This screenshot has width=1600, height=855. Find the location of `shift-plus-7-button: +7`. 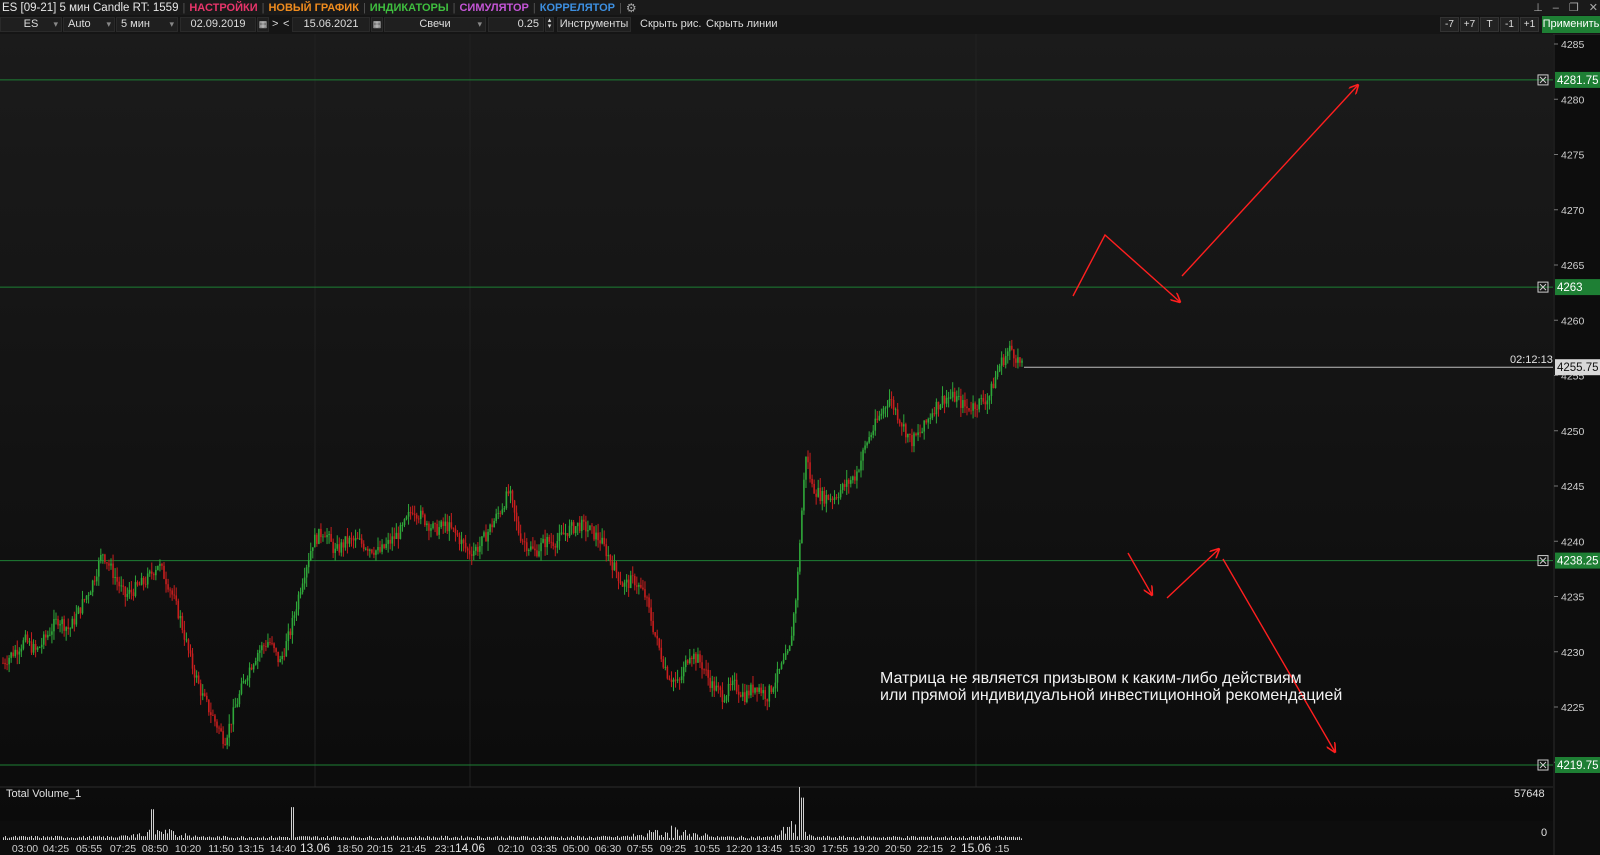

shift-plus-7-button: +7 is located at coordinates (1469, 24).